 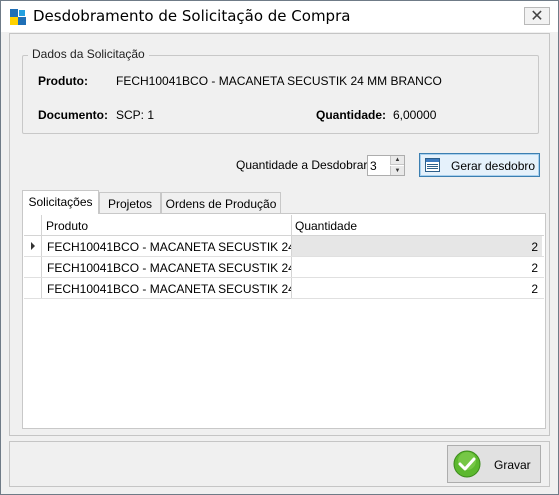 I want to click on tab-solicitacoes-label: Solicitações, so click(x=60, y=202).